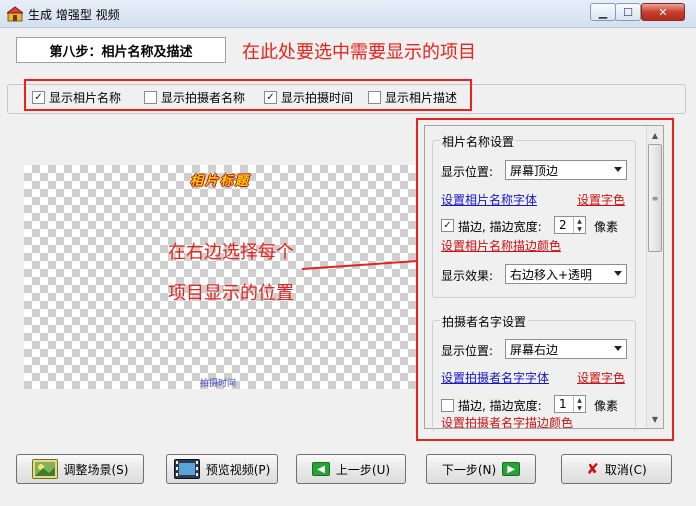 The width and height of the screenshot is (696, 506). Describe the element at coordinates (74, 15) in the screenshot. I see `window-title: 生成 增强型 视频` at that location.